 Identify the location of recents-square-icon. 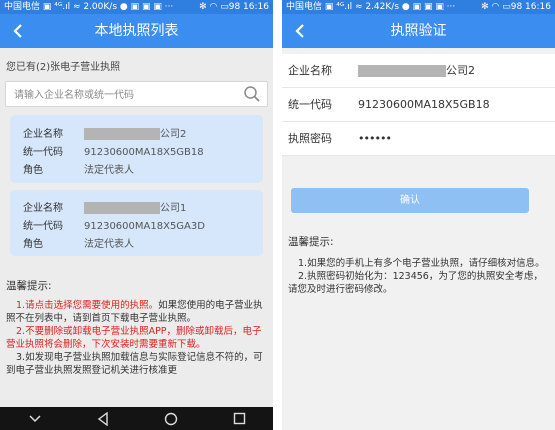
(239, 418).